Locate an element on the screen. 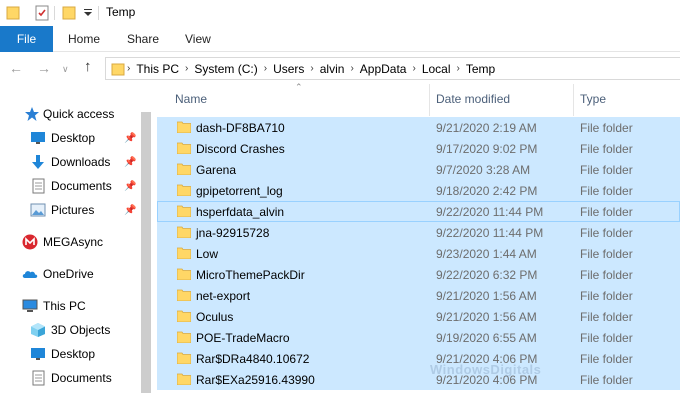 This screenshot has height=393, width=680. sidebar-item-megasync: MEGAsync is located at coordinates (75, 242).